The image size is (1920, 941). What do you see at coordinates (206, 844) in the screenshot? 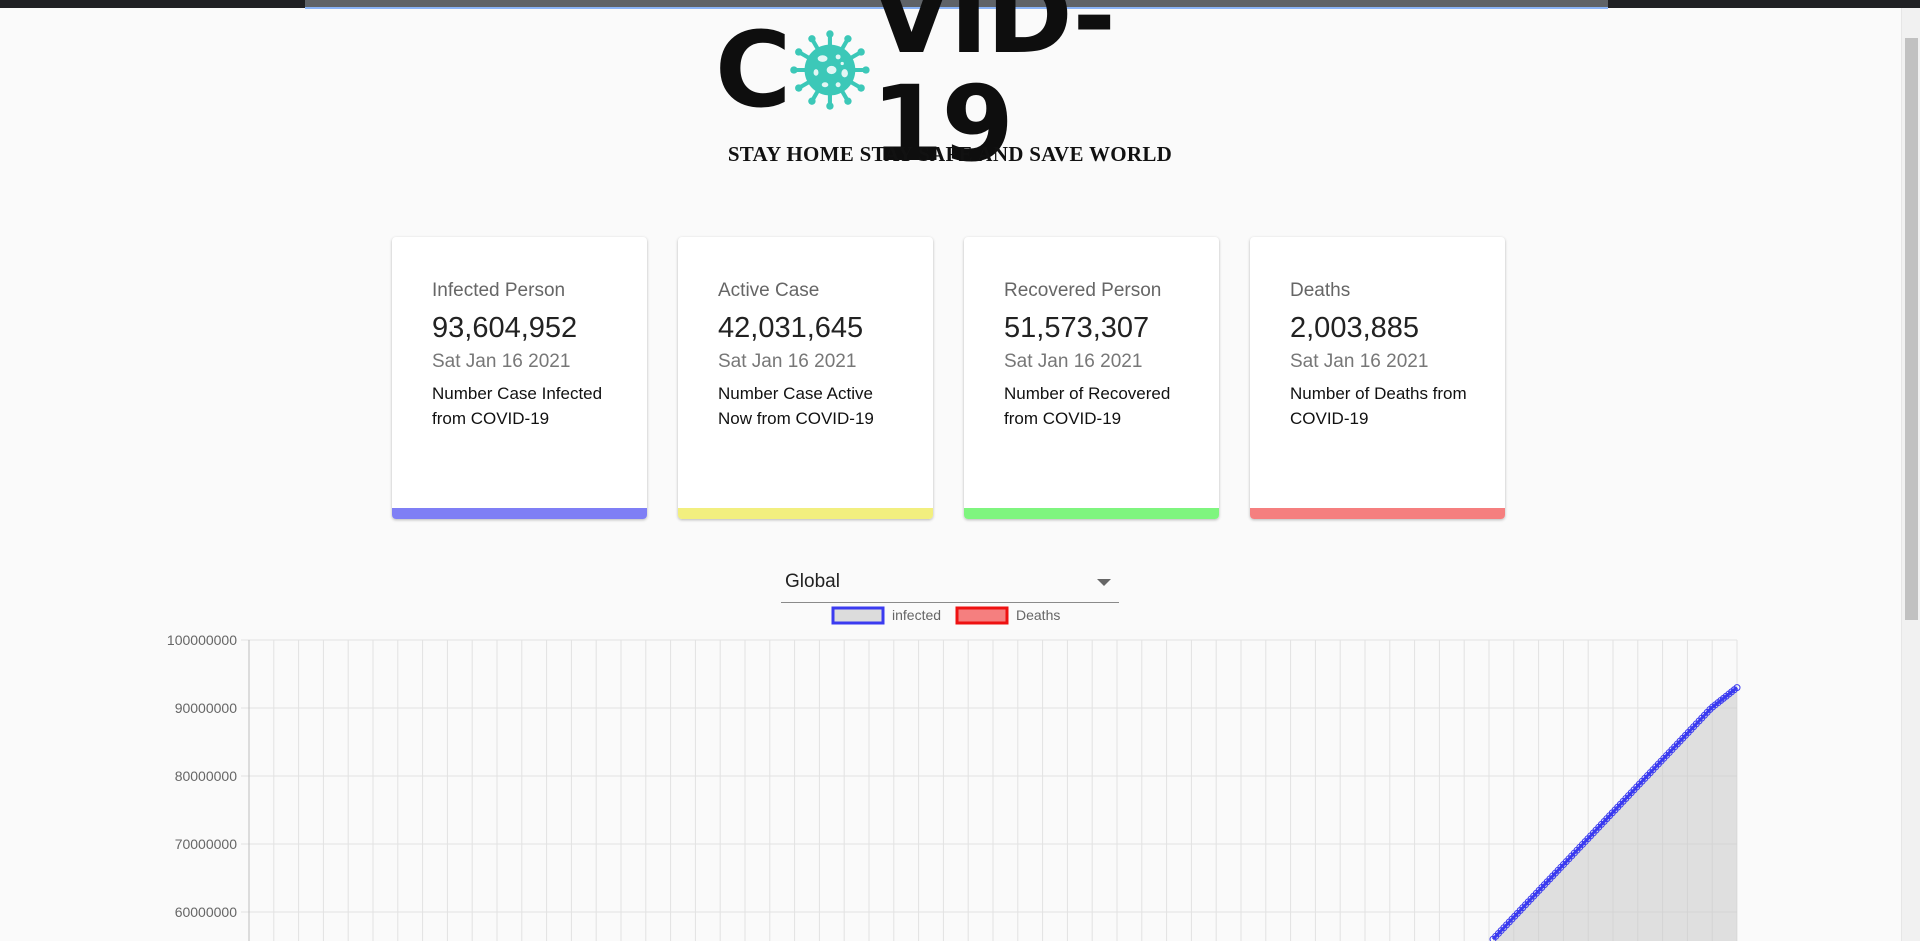
I see `y-tick-label: 70000000` at bounding box center [206, 844].